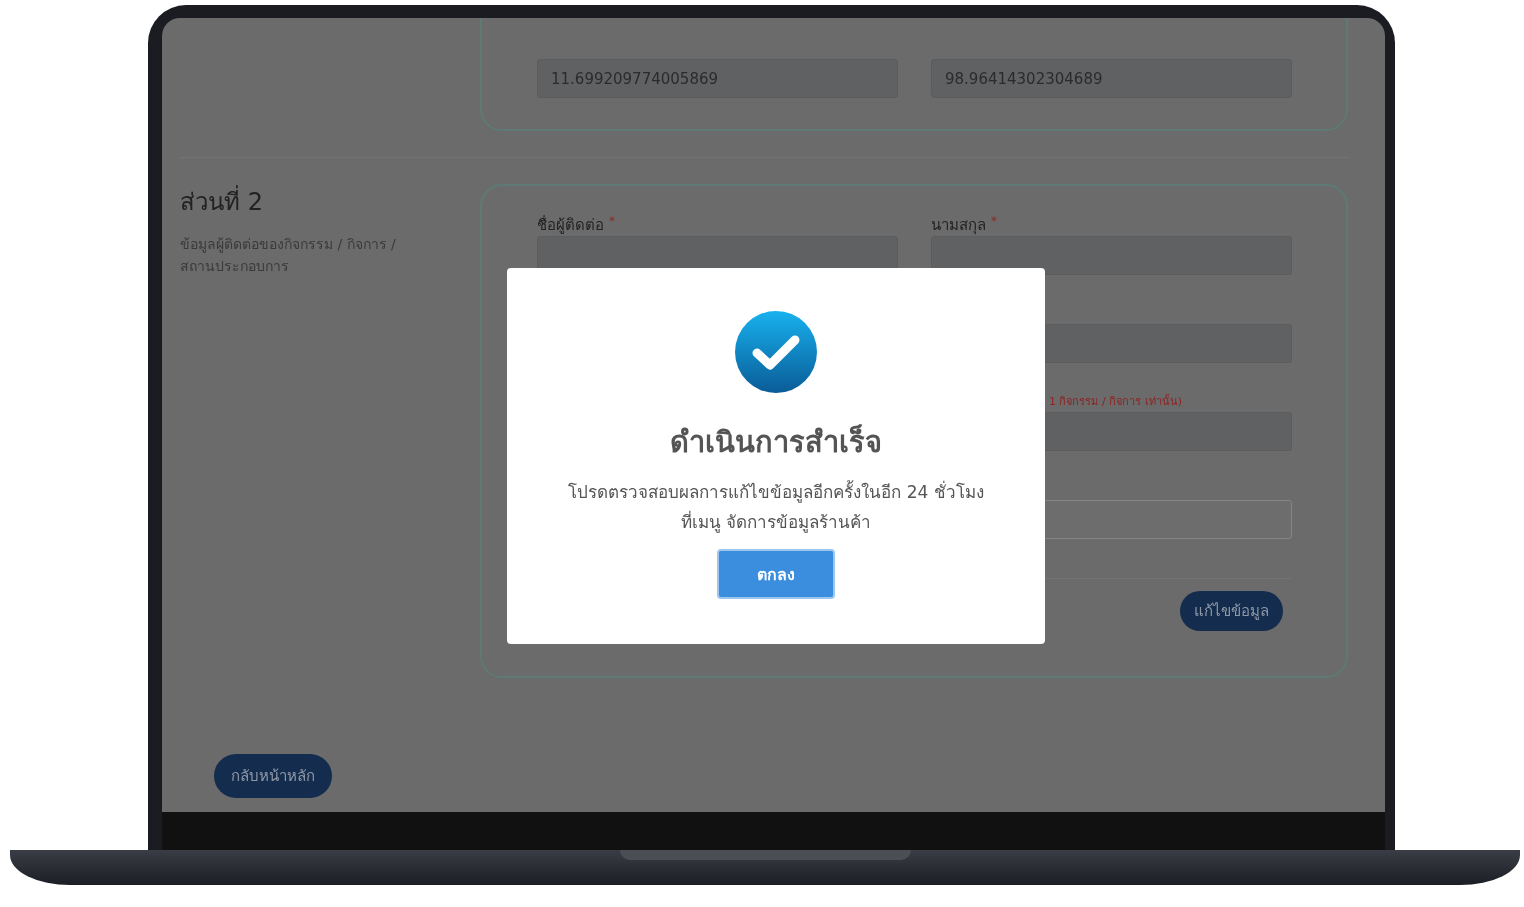  Describe the element at coordinates (776, 442) in the screenshot. I see `dialog-title: ดำเนินการสำเร็จ` at that location.